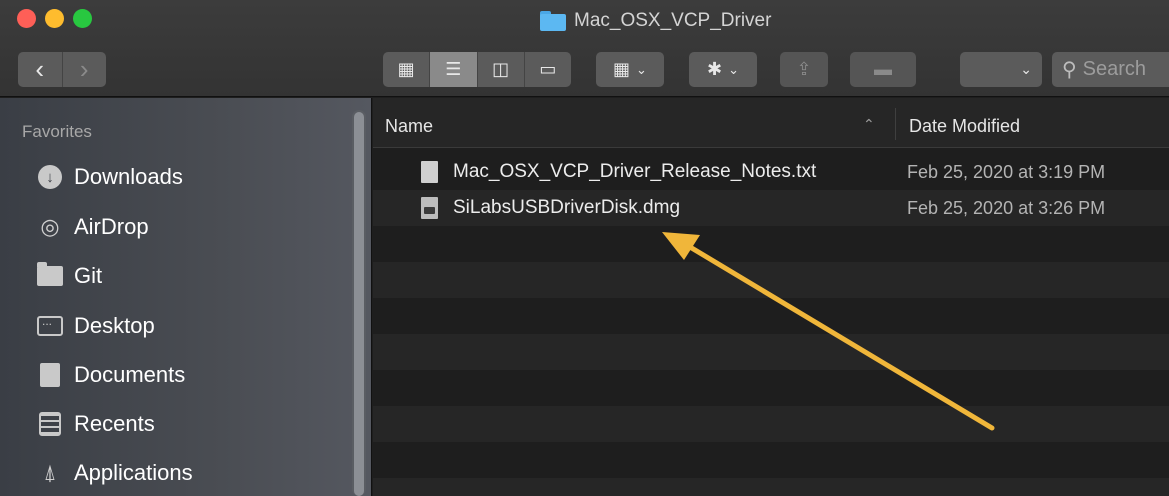  I want to click on sidebar-item-airdrop: ◎ AirDrop, so click(92, 227).